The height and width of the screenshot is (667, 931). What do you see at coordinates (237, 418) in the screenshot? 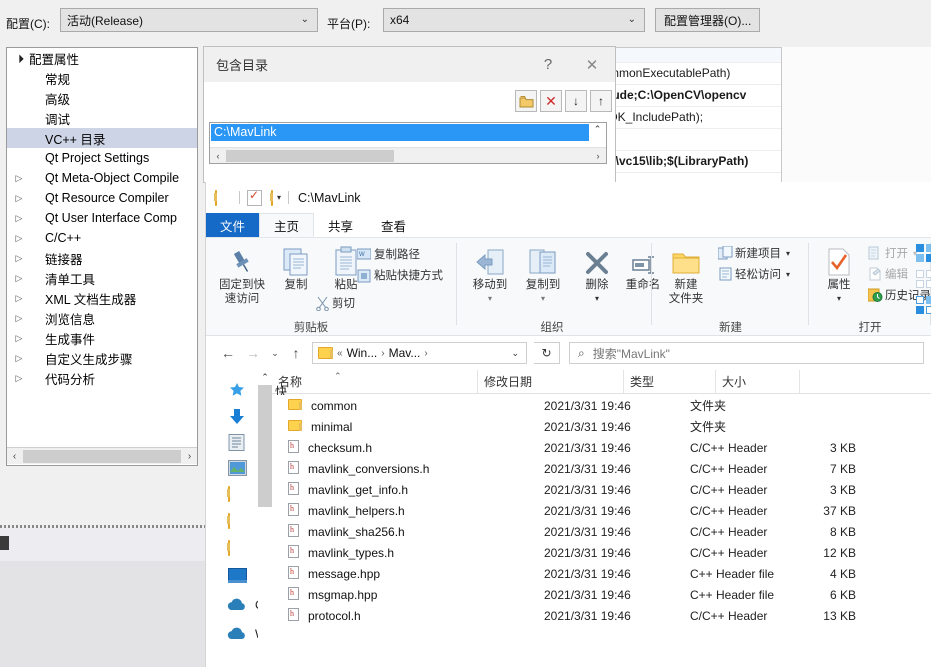
I see `downloads-arrow-icon` at bounding box center [237, 418].